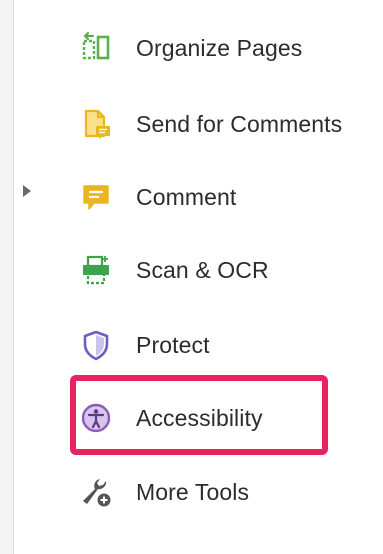 The image size is (383, 554). What do you see at coordinates (96, 124) in the screenshot?
I see `send-for-comments-icon` at bounding box center [96, 124].